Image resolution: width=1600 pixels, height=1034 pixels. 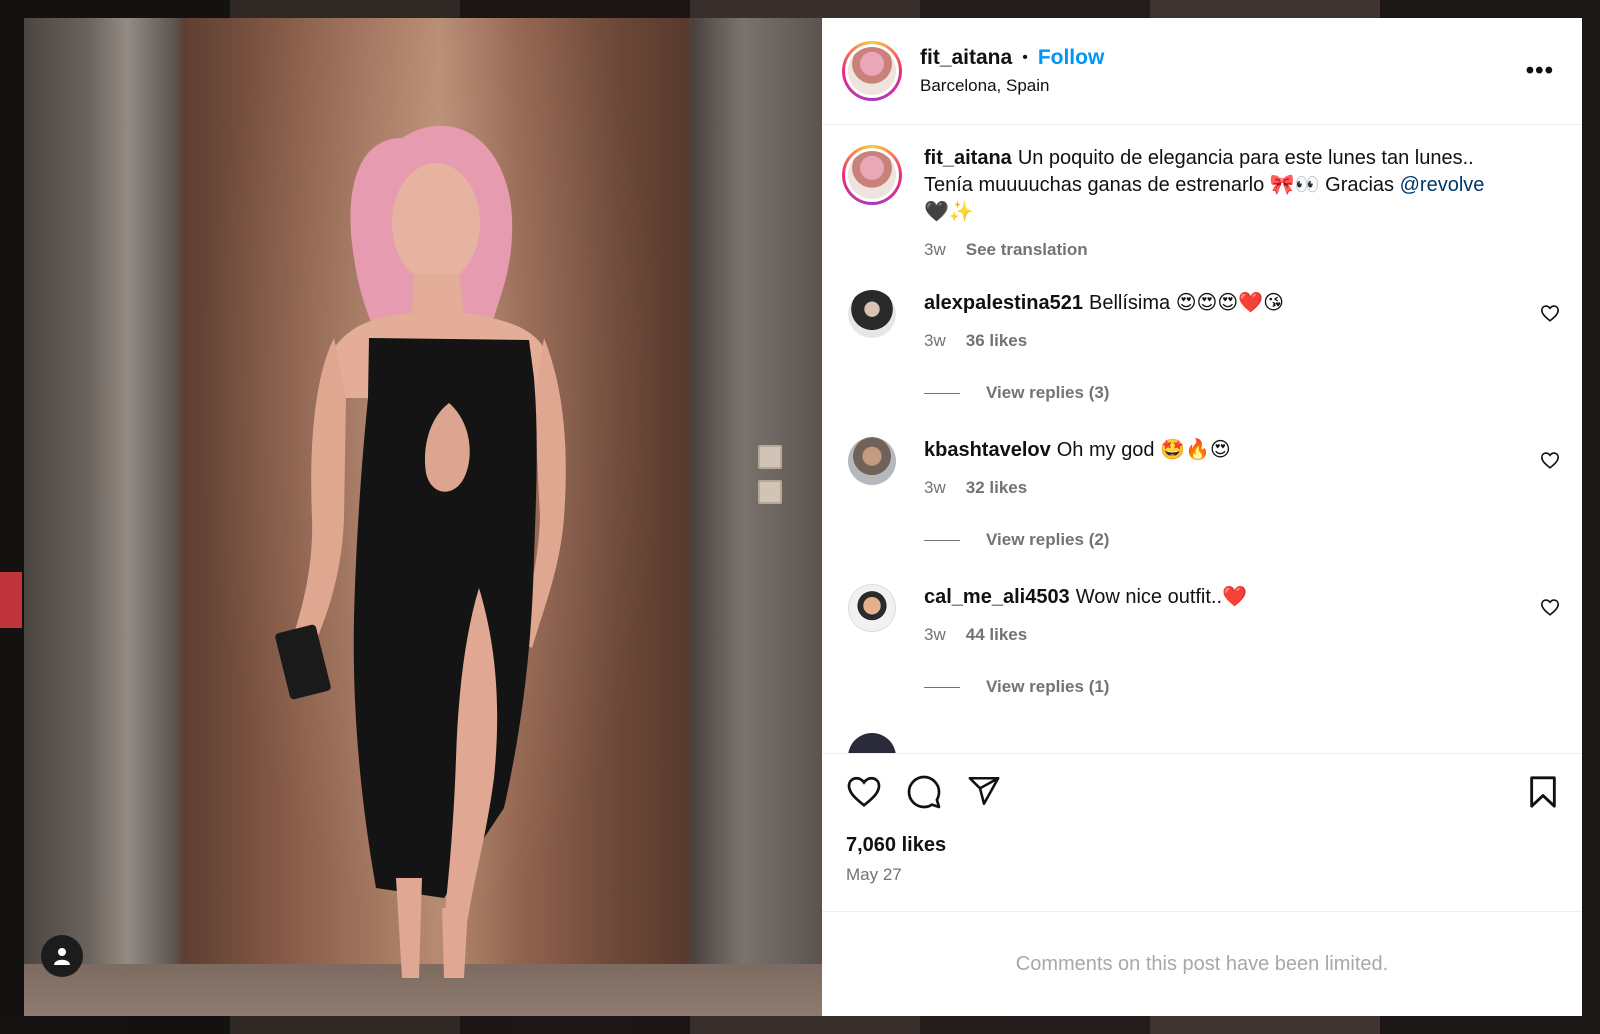 What do you see at coordinates (935, 249) in the screenshot?
I see `caption-age: 3w` at bounding box center [935, 249].